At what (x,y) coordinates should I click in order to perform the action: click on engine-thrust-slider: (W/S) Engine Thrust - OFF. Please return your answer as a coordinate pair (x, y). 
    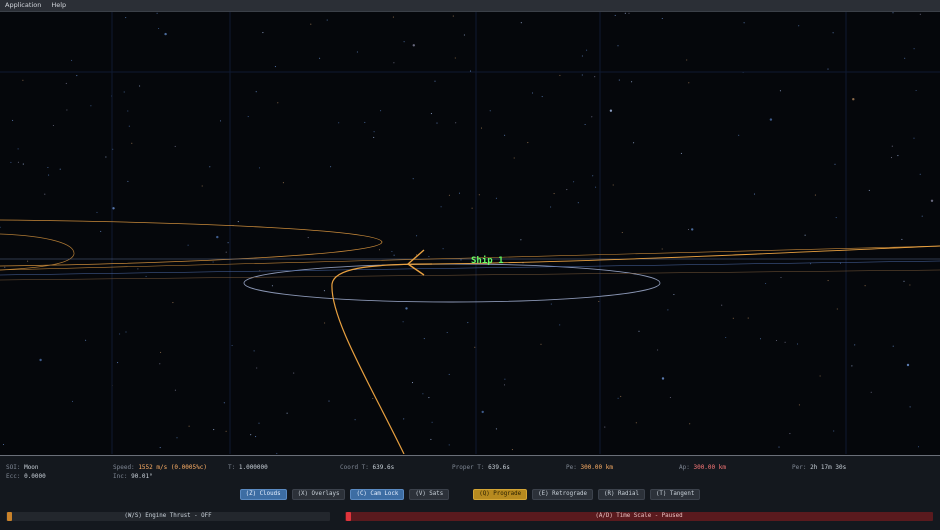
    Looking at the image, I should click on (168, 516).